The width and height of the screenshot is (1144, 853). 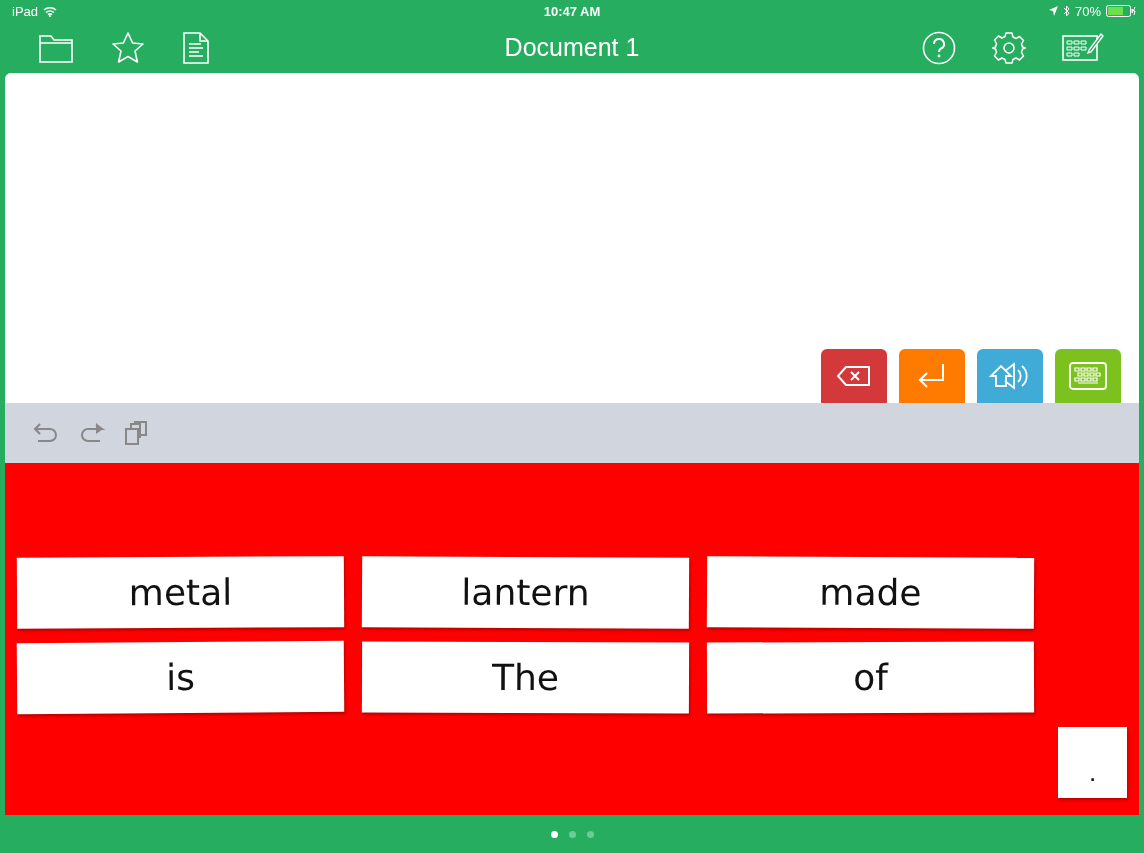 I want to click on wifi-icon, so click(x=50, y=11).